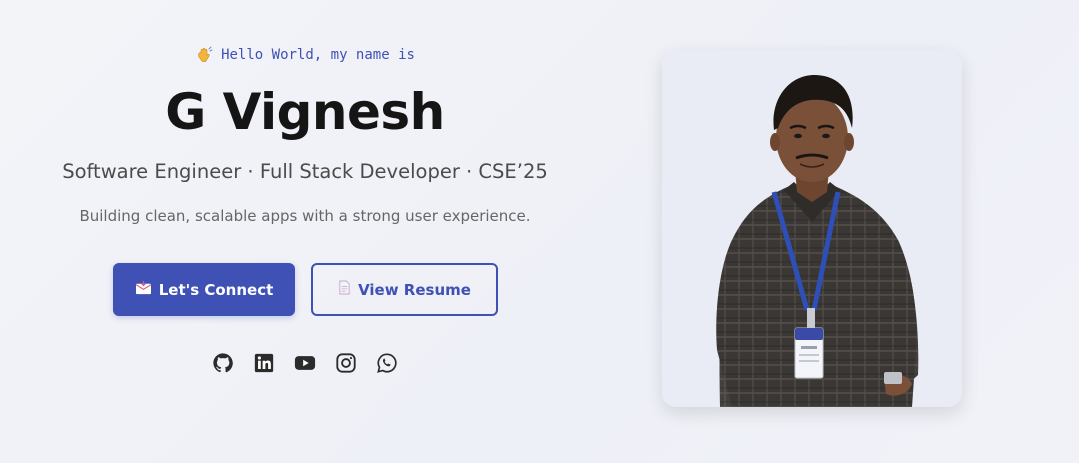 This screenshot has width=1079, height=463. What do you see at coordinates (305, 112) in the screenshot?
I see `page-title: G Vignesh` at bounding box center [305, 112].